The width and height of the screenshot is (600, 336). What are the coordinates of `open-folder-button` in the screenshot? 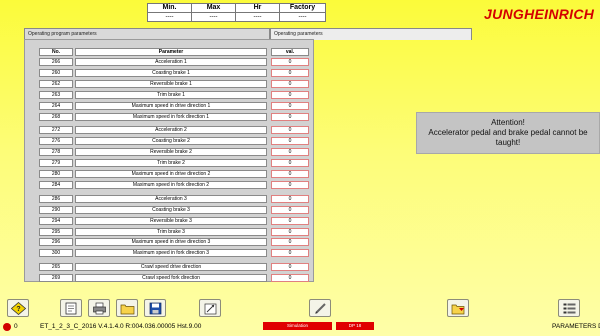 It's located at (458, 308).